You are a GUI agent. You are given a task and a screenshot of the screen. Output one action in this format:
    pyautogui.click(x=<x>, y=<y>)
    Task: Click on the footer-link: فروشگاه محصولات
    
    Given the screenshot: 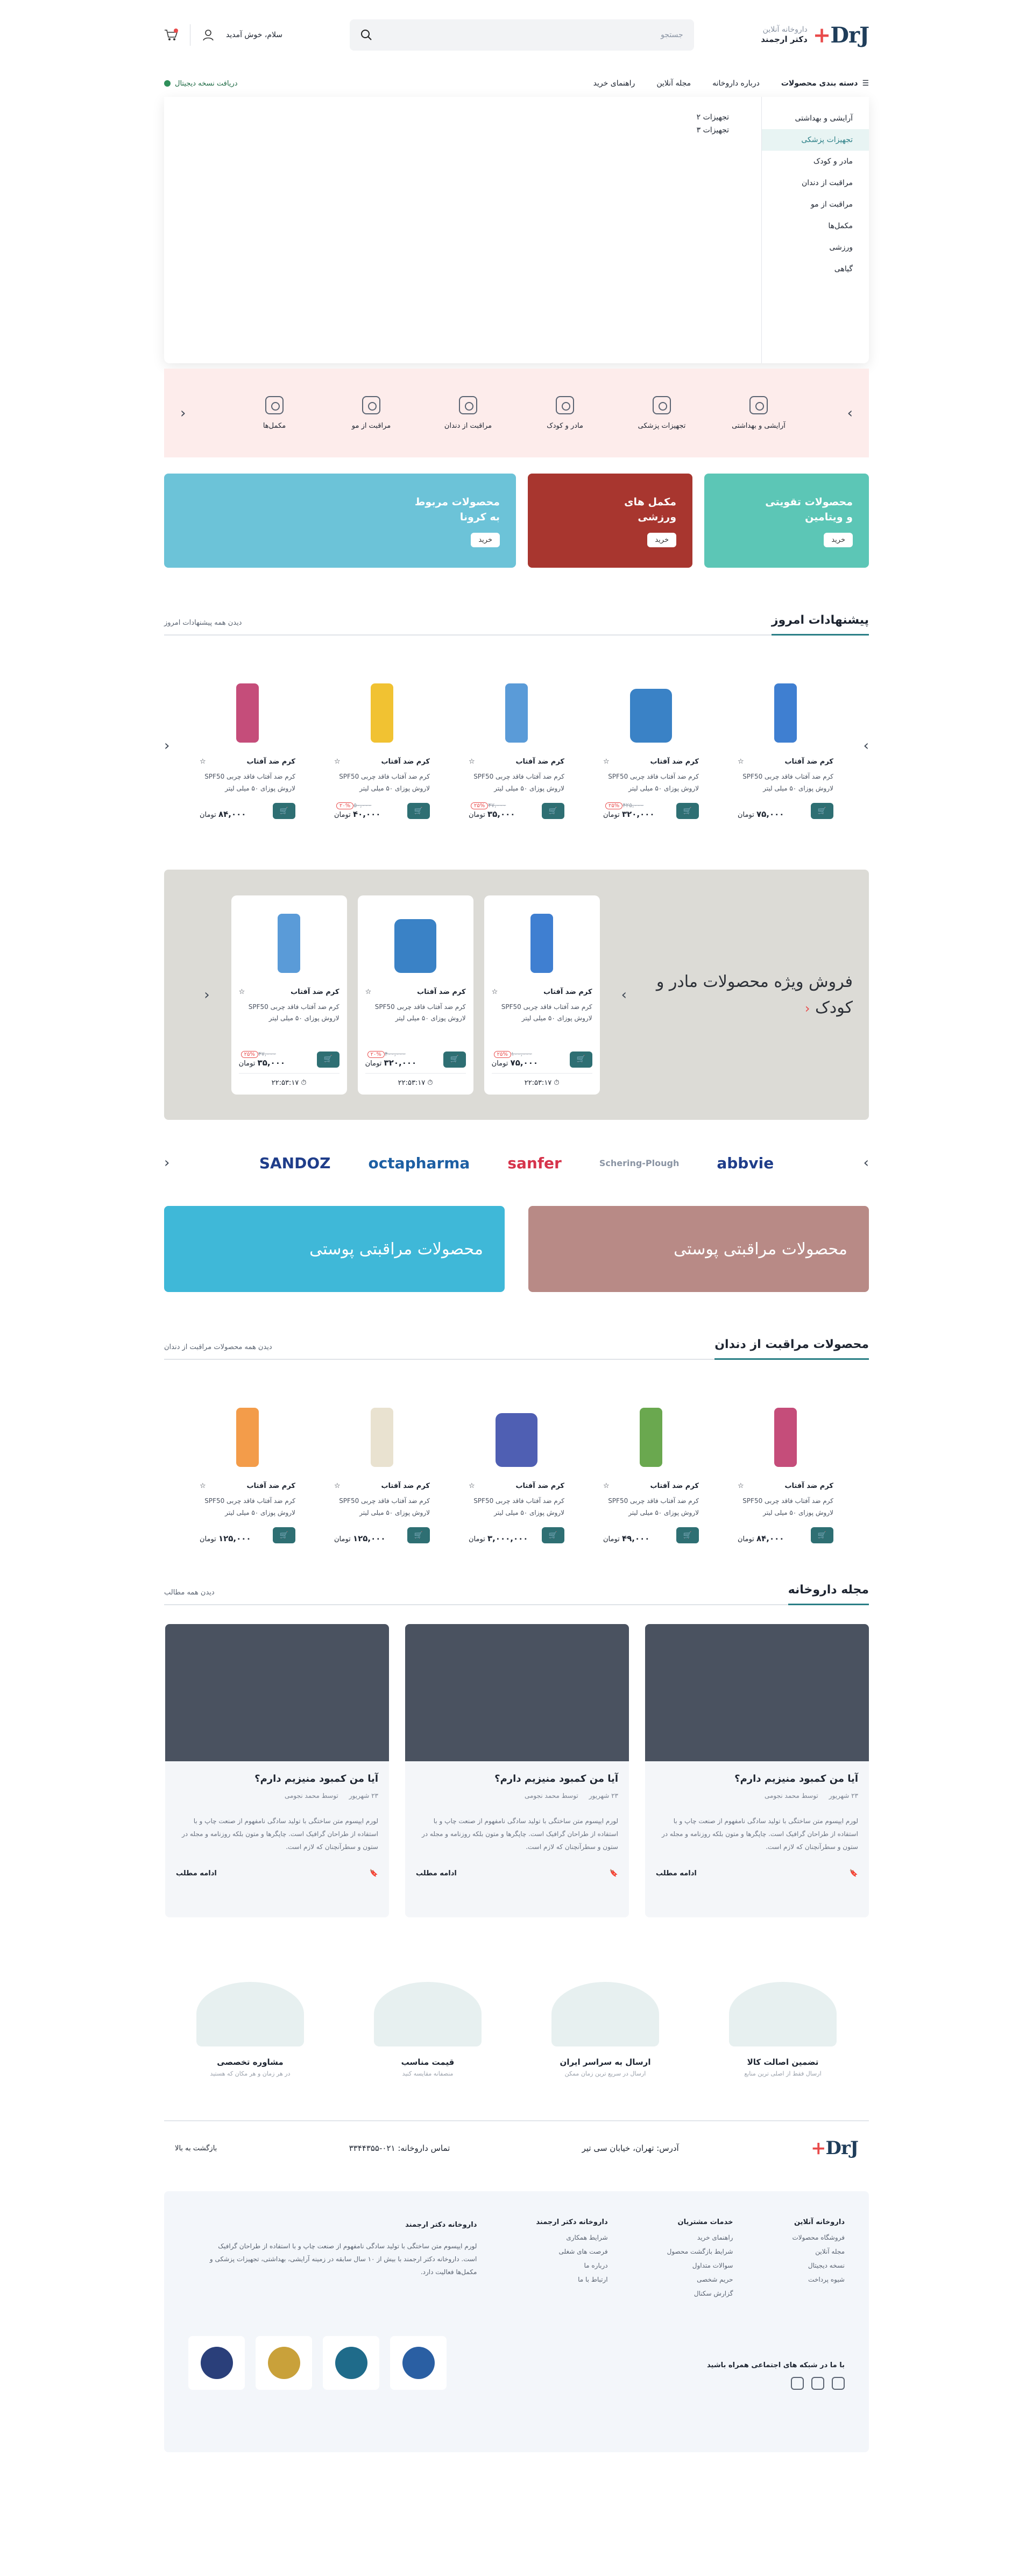 What is the action you would take?
    pyautogui.click(x=818, y=2237)
    